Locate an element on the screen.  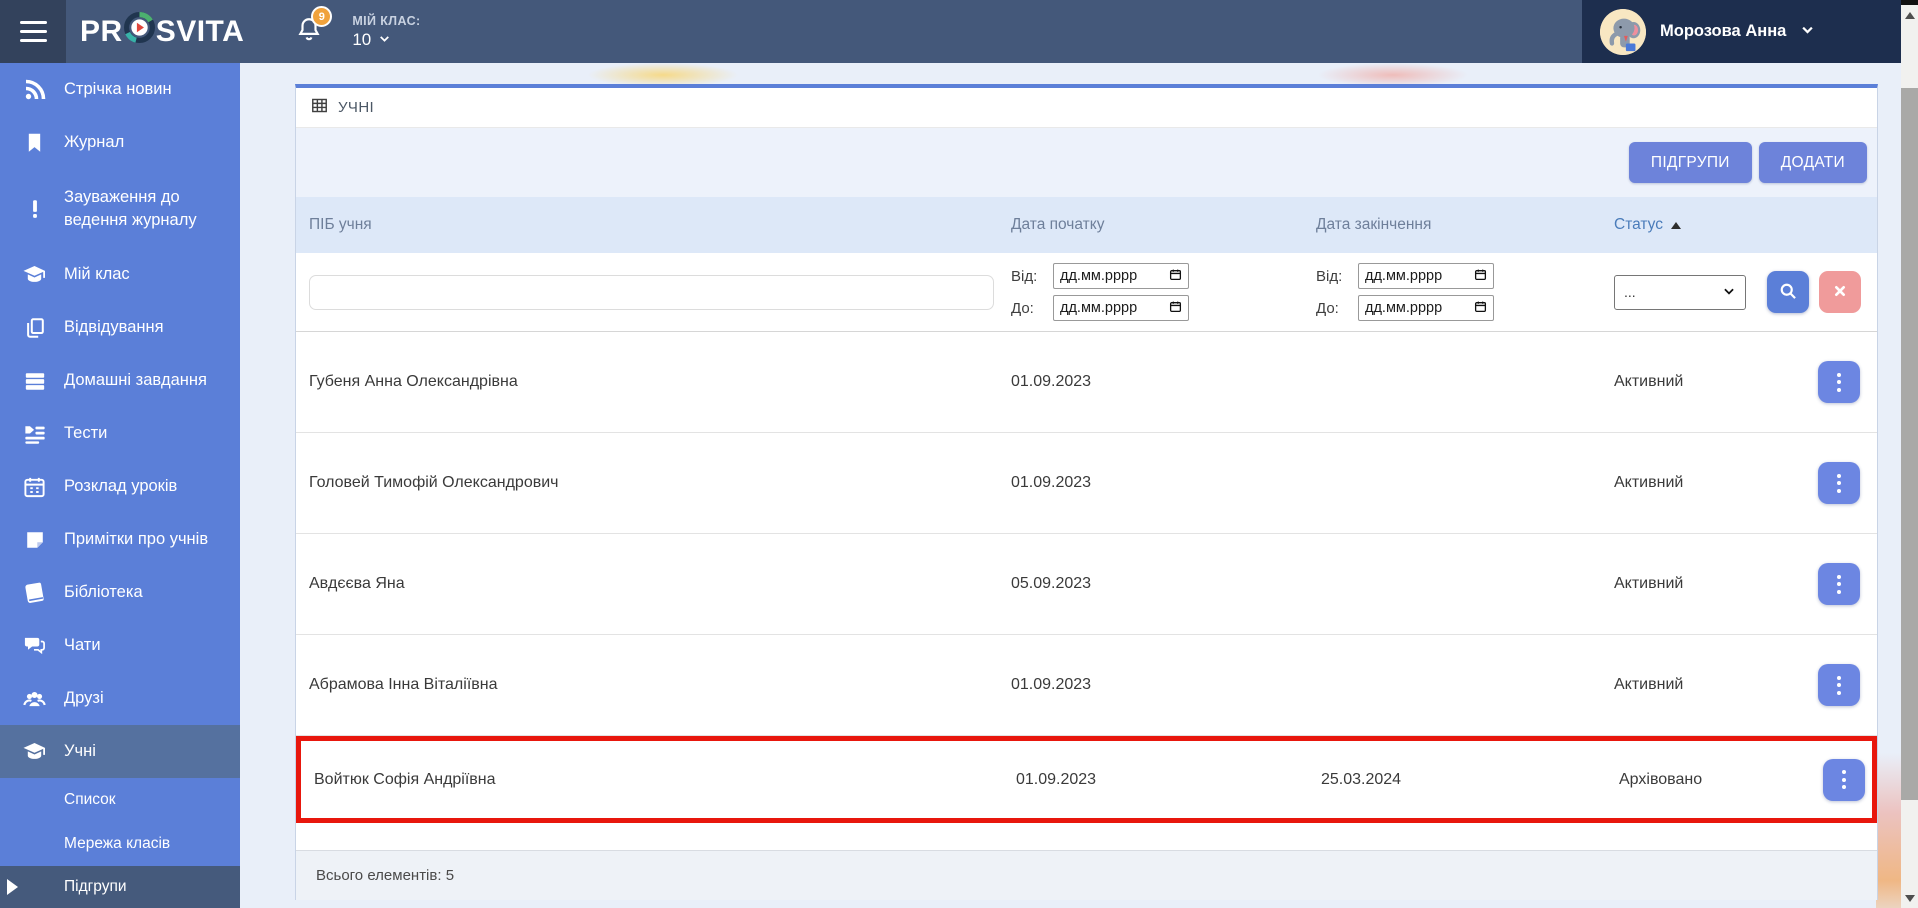
clear-filters-button is located at coordinates (1840, 292).